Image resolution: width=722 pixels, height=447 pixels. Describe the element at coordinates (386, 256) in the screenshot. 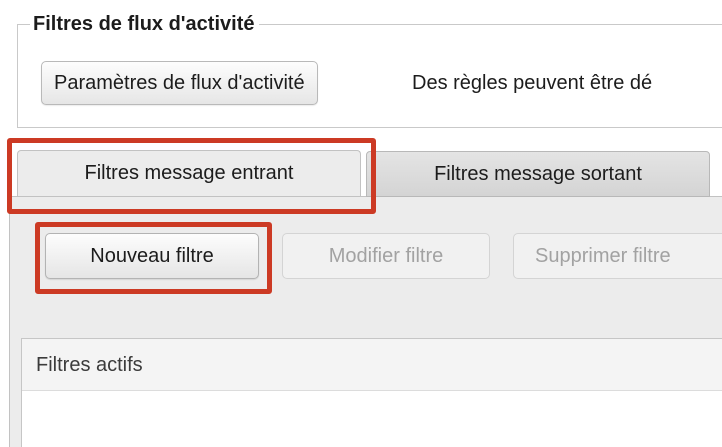

I see `edit-filter-button: Modifier filtre` at that location.